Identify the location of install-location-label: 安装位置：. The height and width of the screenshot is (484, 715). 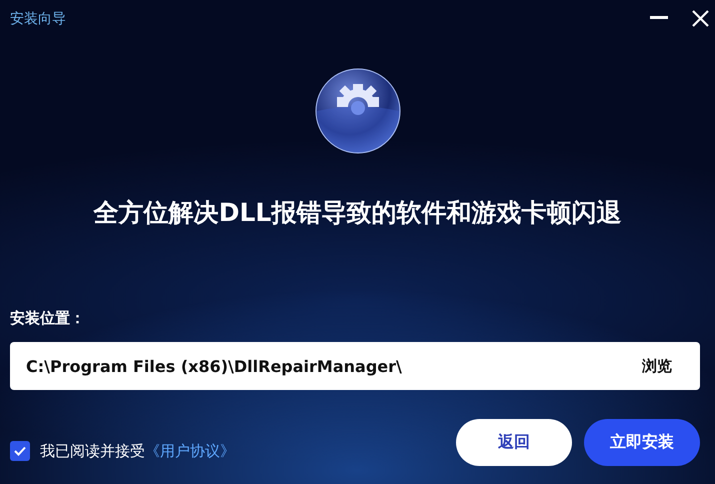
(48, 318).